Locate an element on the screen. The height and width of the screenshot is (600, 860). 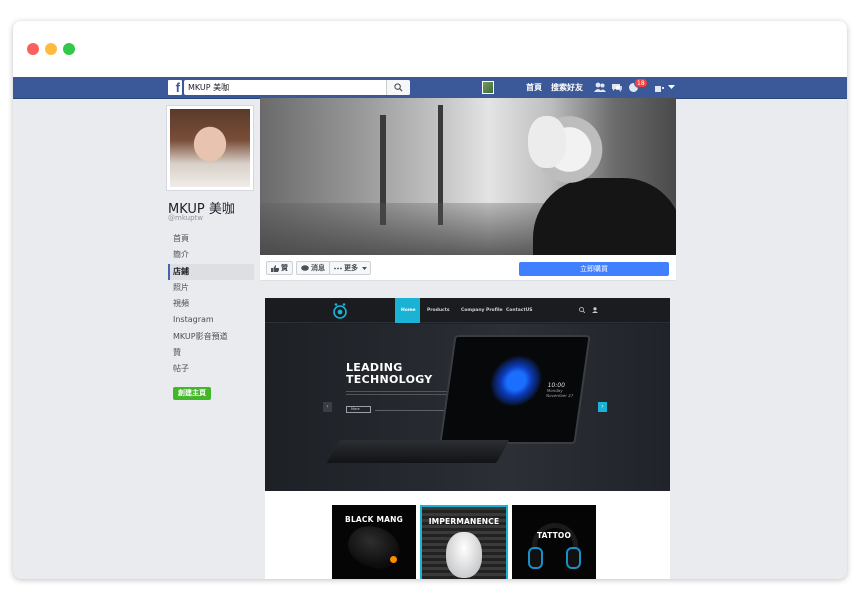
page-navigation: 首頁 簡介 店鋪 照片 視頻 Instagram MKUP影音預道贊帖子 is located at coordinates (211, 304).